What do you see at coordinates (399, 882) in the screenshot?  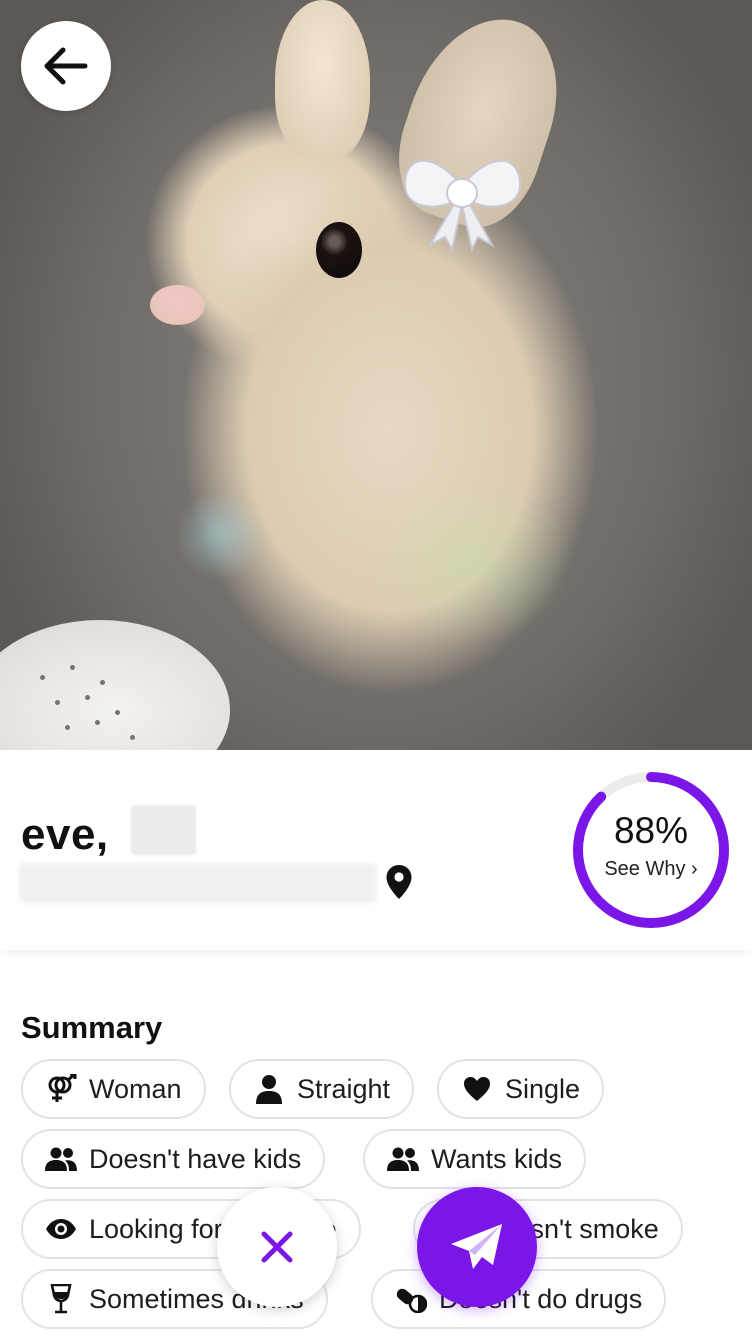 I see `location-pin-icon` at bounding box center [399, 882].